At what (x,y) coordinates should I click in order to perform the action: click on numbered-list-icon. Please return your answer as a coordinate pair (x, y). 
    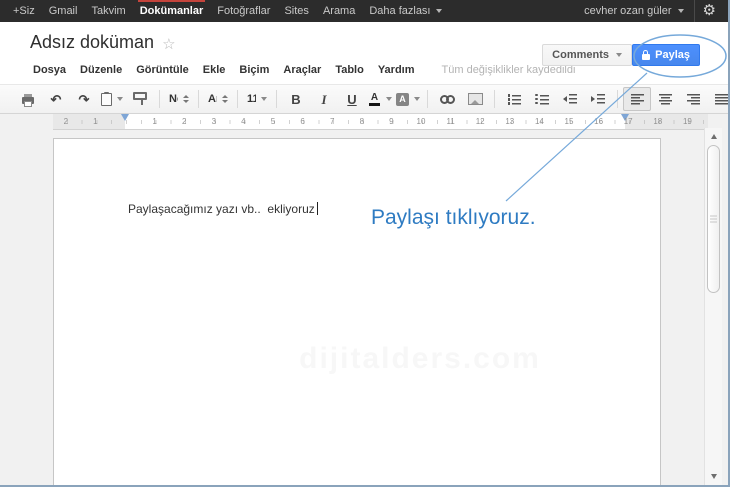
    Looking at the image, I should click on (514, 99).